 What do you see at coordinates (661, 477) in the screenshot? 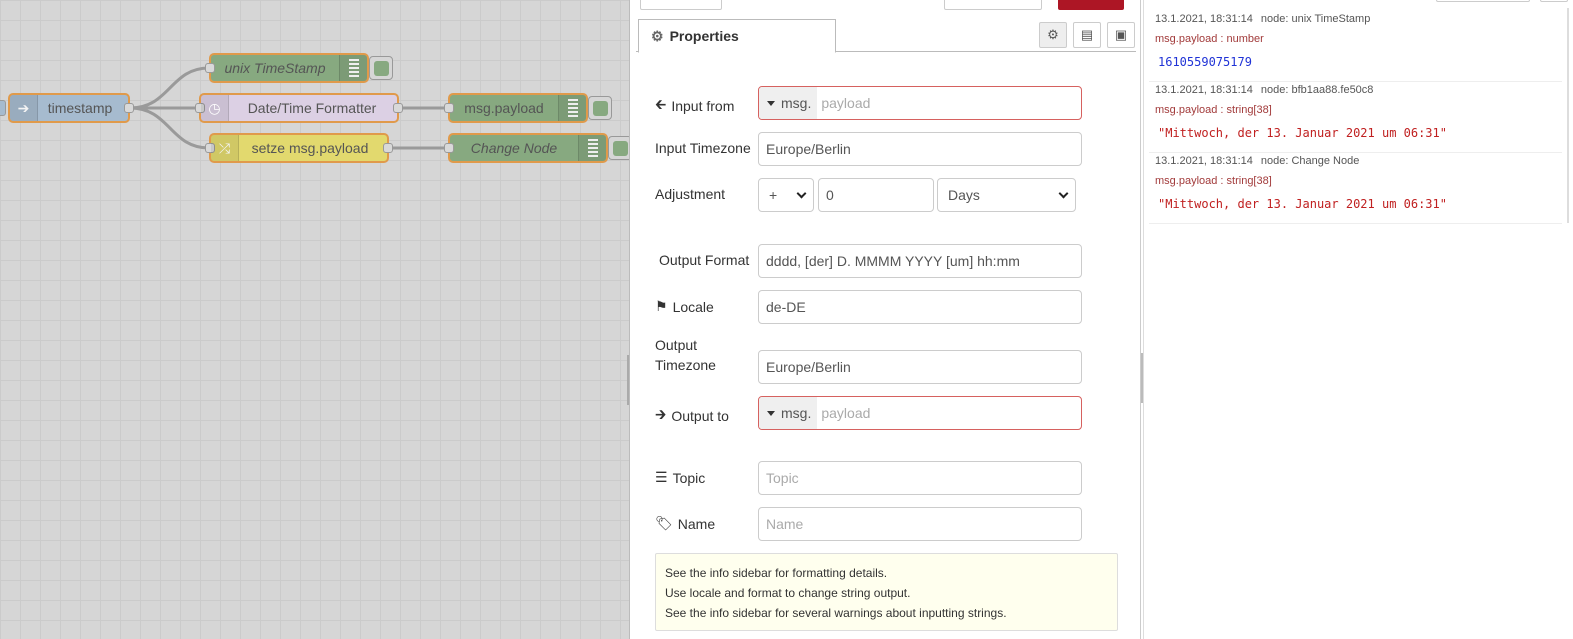
I see `list-icon: ☰` at bounding box center [661, 477].